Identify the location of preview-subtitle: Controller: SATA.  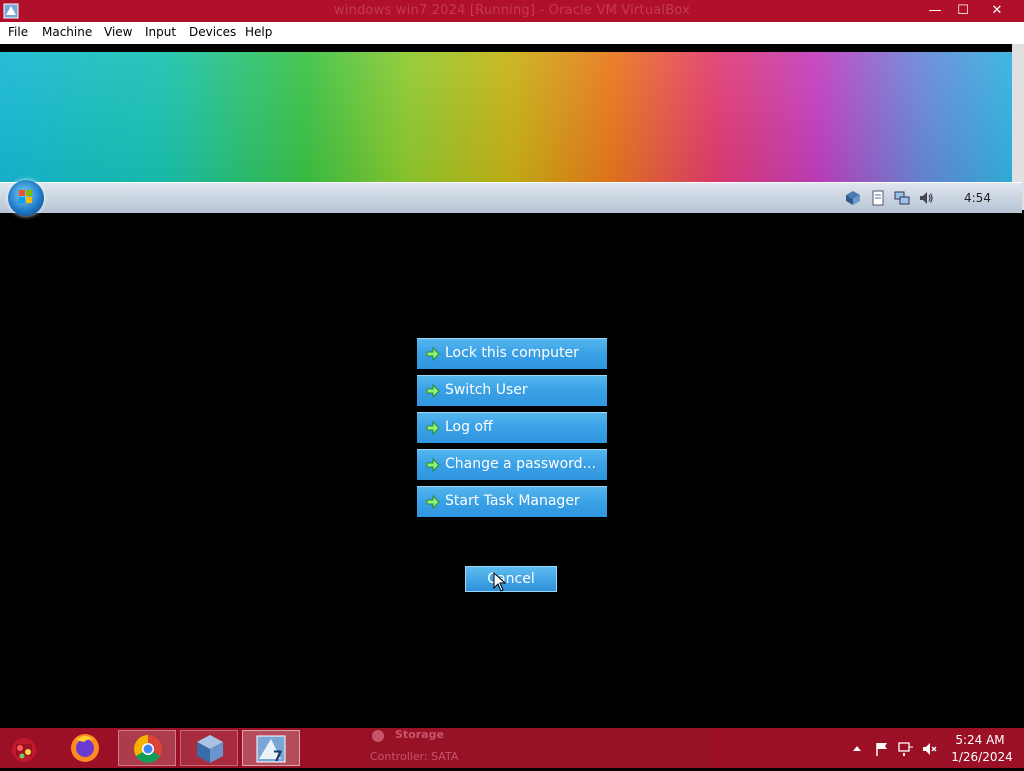
(414, 756).